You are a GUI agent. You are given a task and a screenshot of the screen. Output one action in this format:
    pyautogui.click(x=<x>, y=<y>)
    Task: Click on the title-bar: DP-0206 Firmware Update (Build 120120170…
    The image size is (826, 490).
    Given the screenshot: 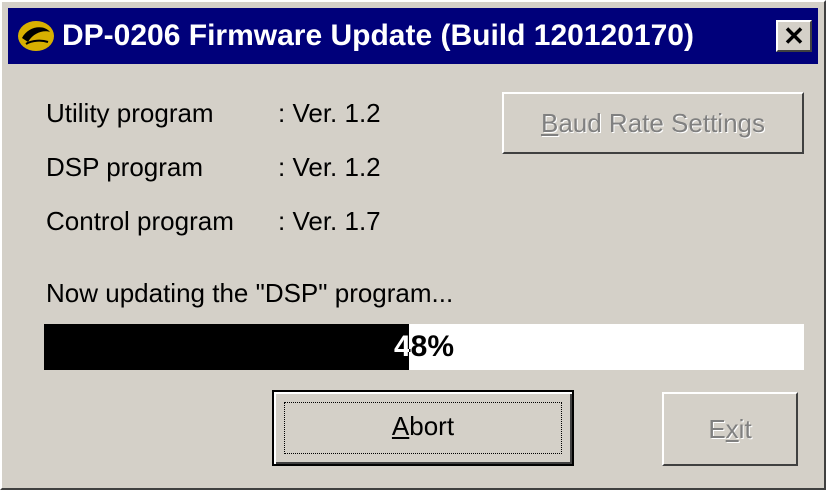 What is the action you would take?
    pyautogui.click(x=413, y=36)
    